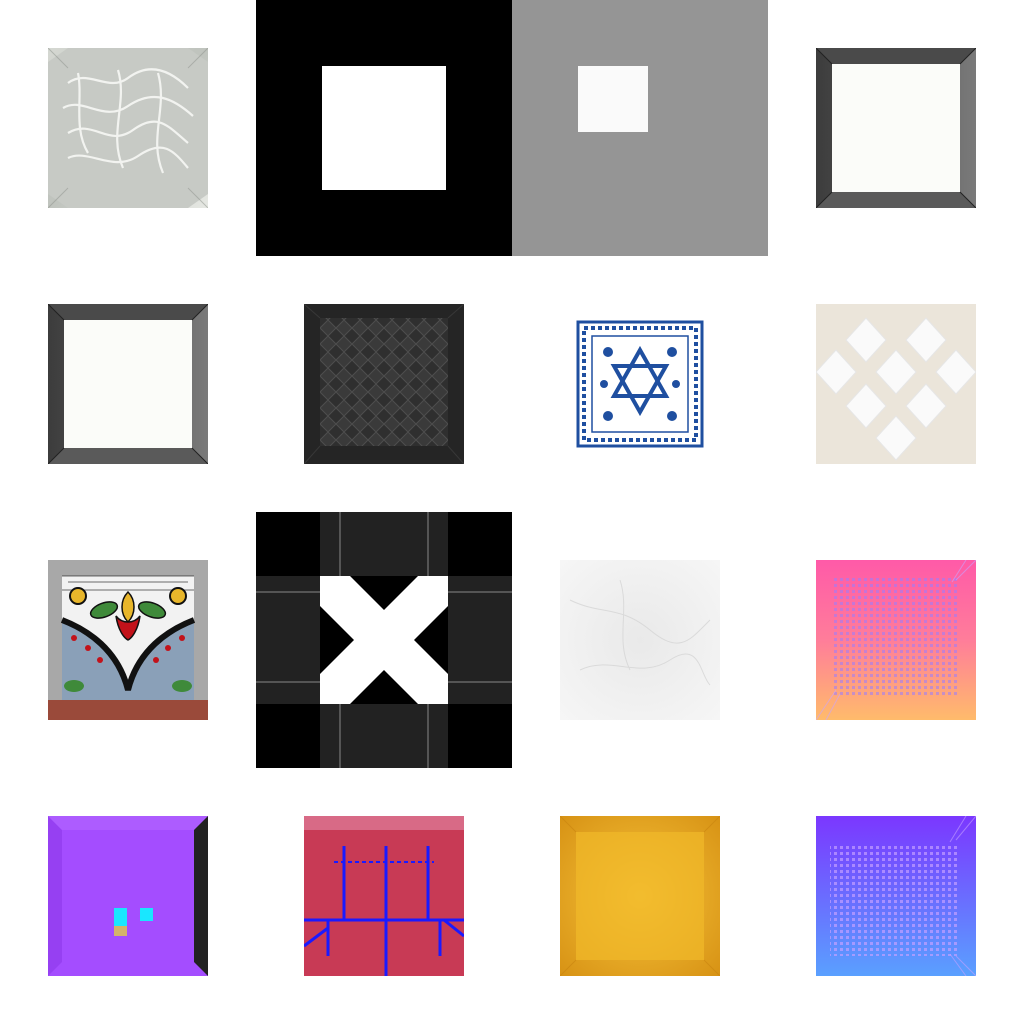  I want to click on black-frame-graphic, so click(384, 128).